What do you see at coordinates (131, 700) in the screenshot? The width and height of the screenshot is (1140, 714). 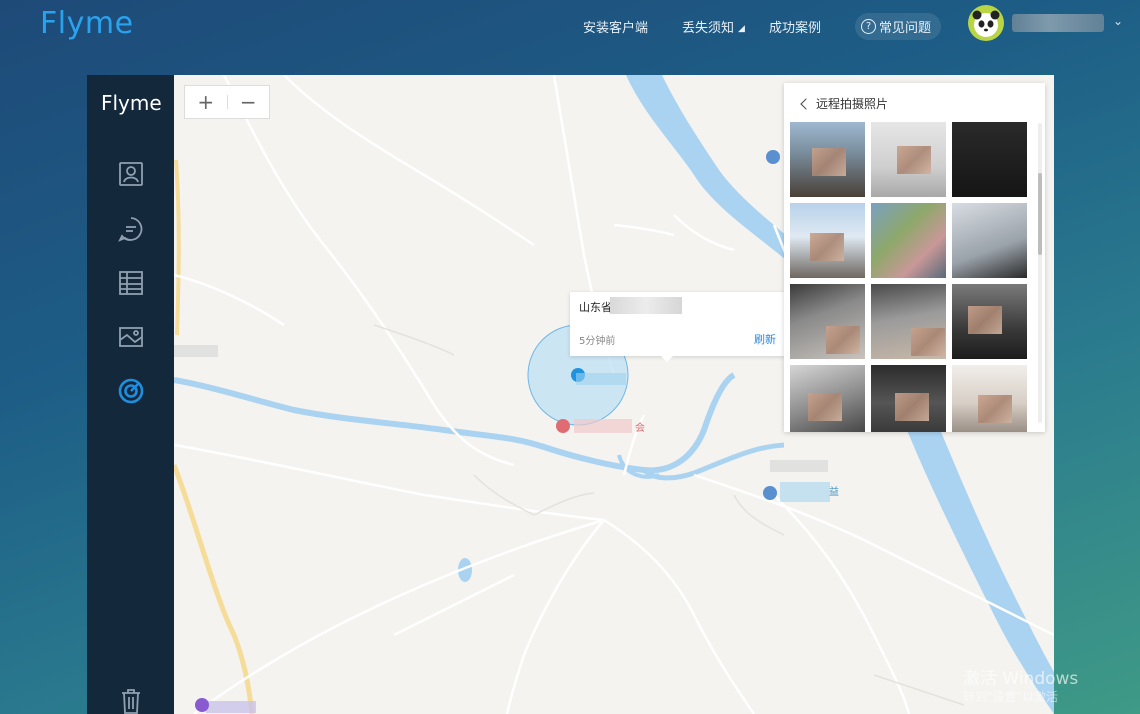 I see `trash-icon` at bounding box center [131, 700].